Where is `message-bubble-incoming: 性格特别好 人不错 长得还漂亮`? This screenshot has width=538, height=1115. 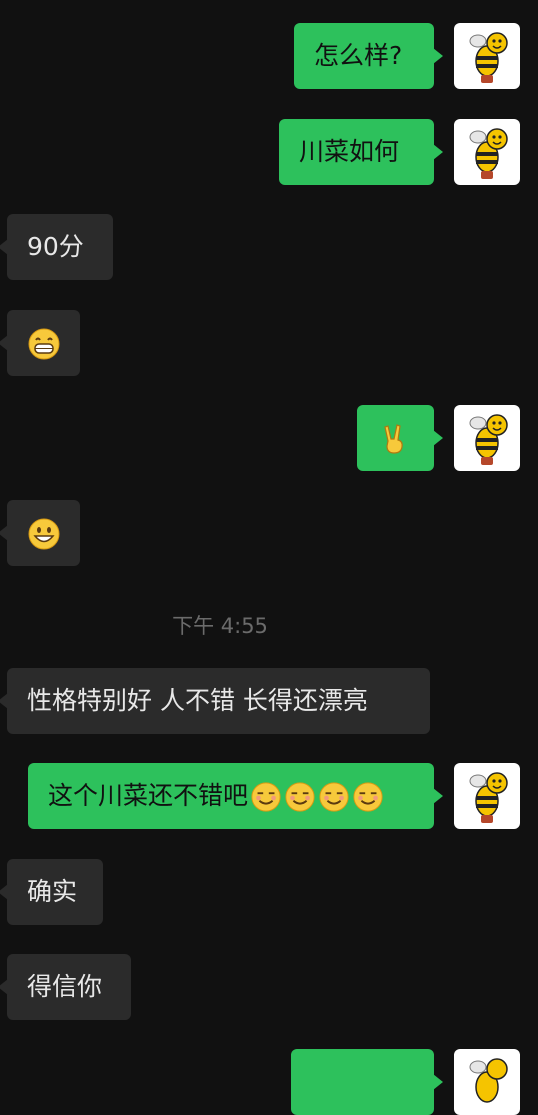 message-bubble-incoming: 性格特别好 人不错 长得还漂亮 is located at coordinates (215, 701).